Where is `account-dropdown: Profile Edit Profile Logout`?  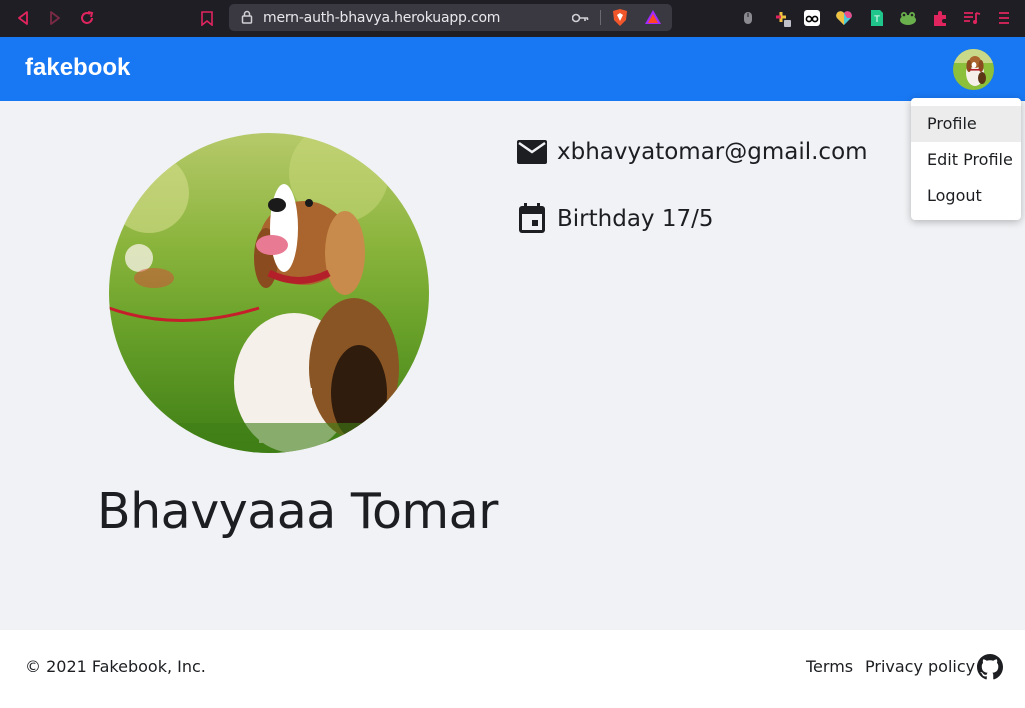 account-dropdown: Profile Edit Profile Logout is located at coordinates (966, 159).